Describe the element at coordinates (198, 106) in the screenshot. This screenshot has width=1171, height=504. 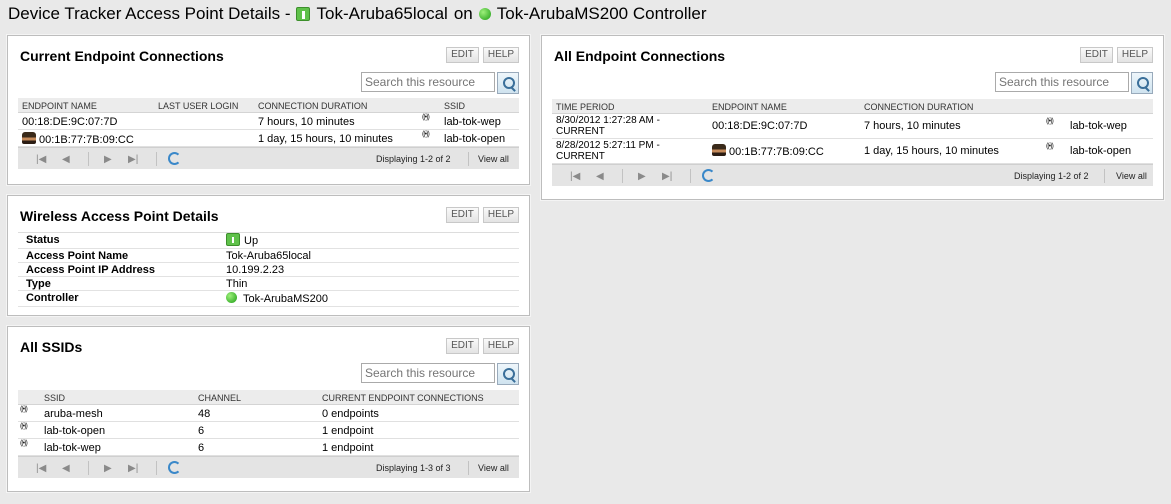
I see `column-header: LAST USER LOGIN` at that location.